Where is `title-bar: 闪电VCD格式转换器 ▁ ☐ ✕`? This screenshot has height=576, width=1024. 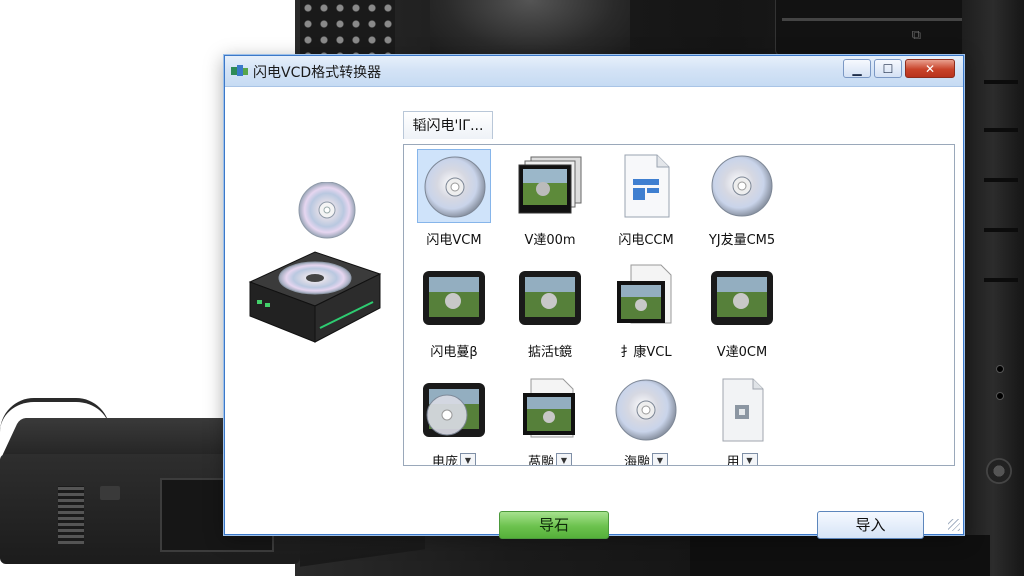
title-bar: 闪电VCD格式转换器 ▁ ☐ ✕ is located at coordinates (594, 71).